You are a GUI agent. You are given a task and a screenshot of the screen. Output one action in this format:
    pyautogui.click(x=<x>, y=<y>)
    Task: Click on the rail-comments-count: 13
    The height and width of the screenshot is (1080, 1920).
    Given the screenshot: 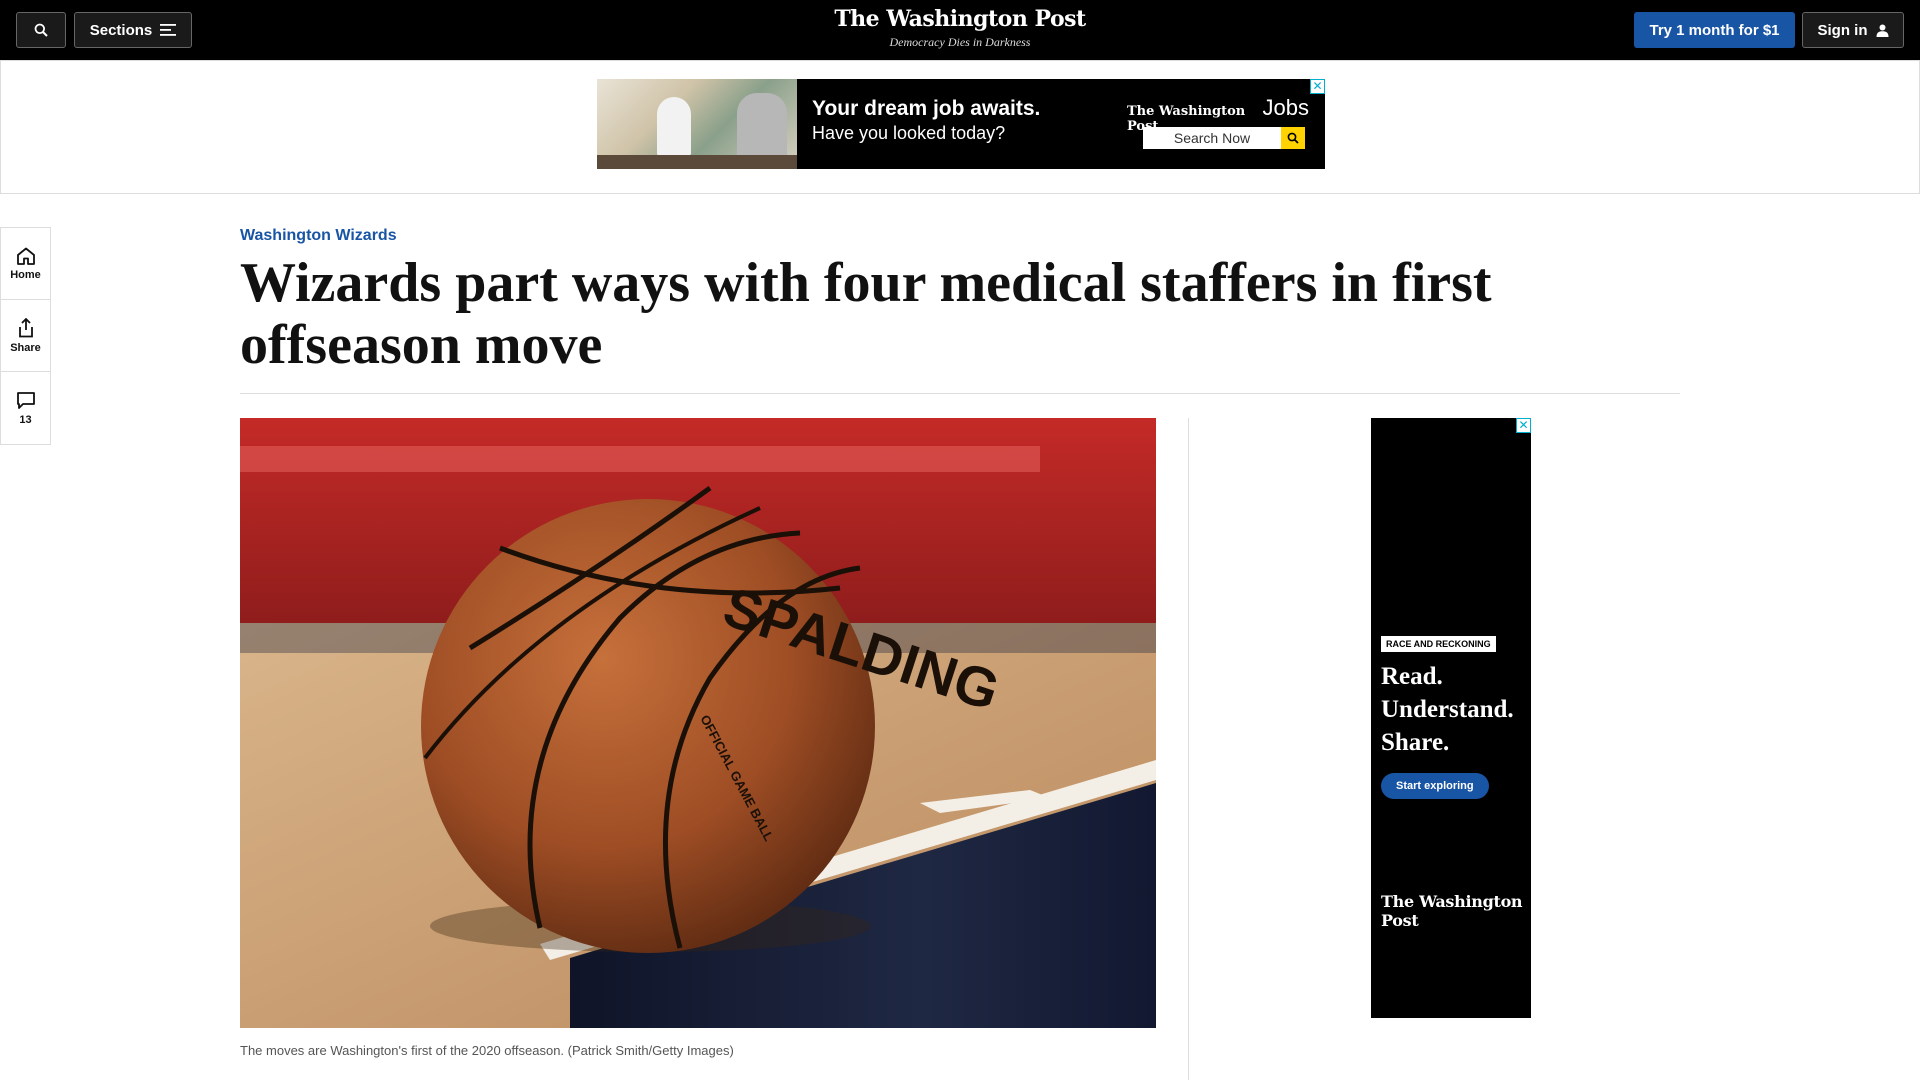 What is the action you would take?
    pyautogui.click(x=25, y=419)
    